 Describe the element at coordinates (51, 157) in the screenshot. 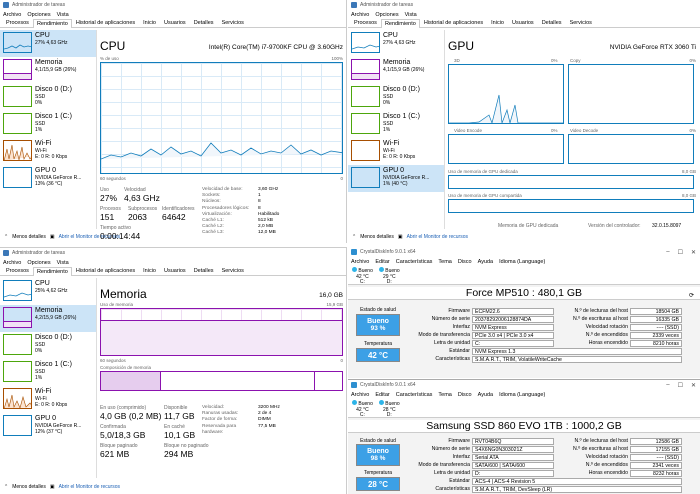

I see `sidebar-sub: E: 0 R: 0 Kbps` at that location.